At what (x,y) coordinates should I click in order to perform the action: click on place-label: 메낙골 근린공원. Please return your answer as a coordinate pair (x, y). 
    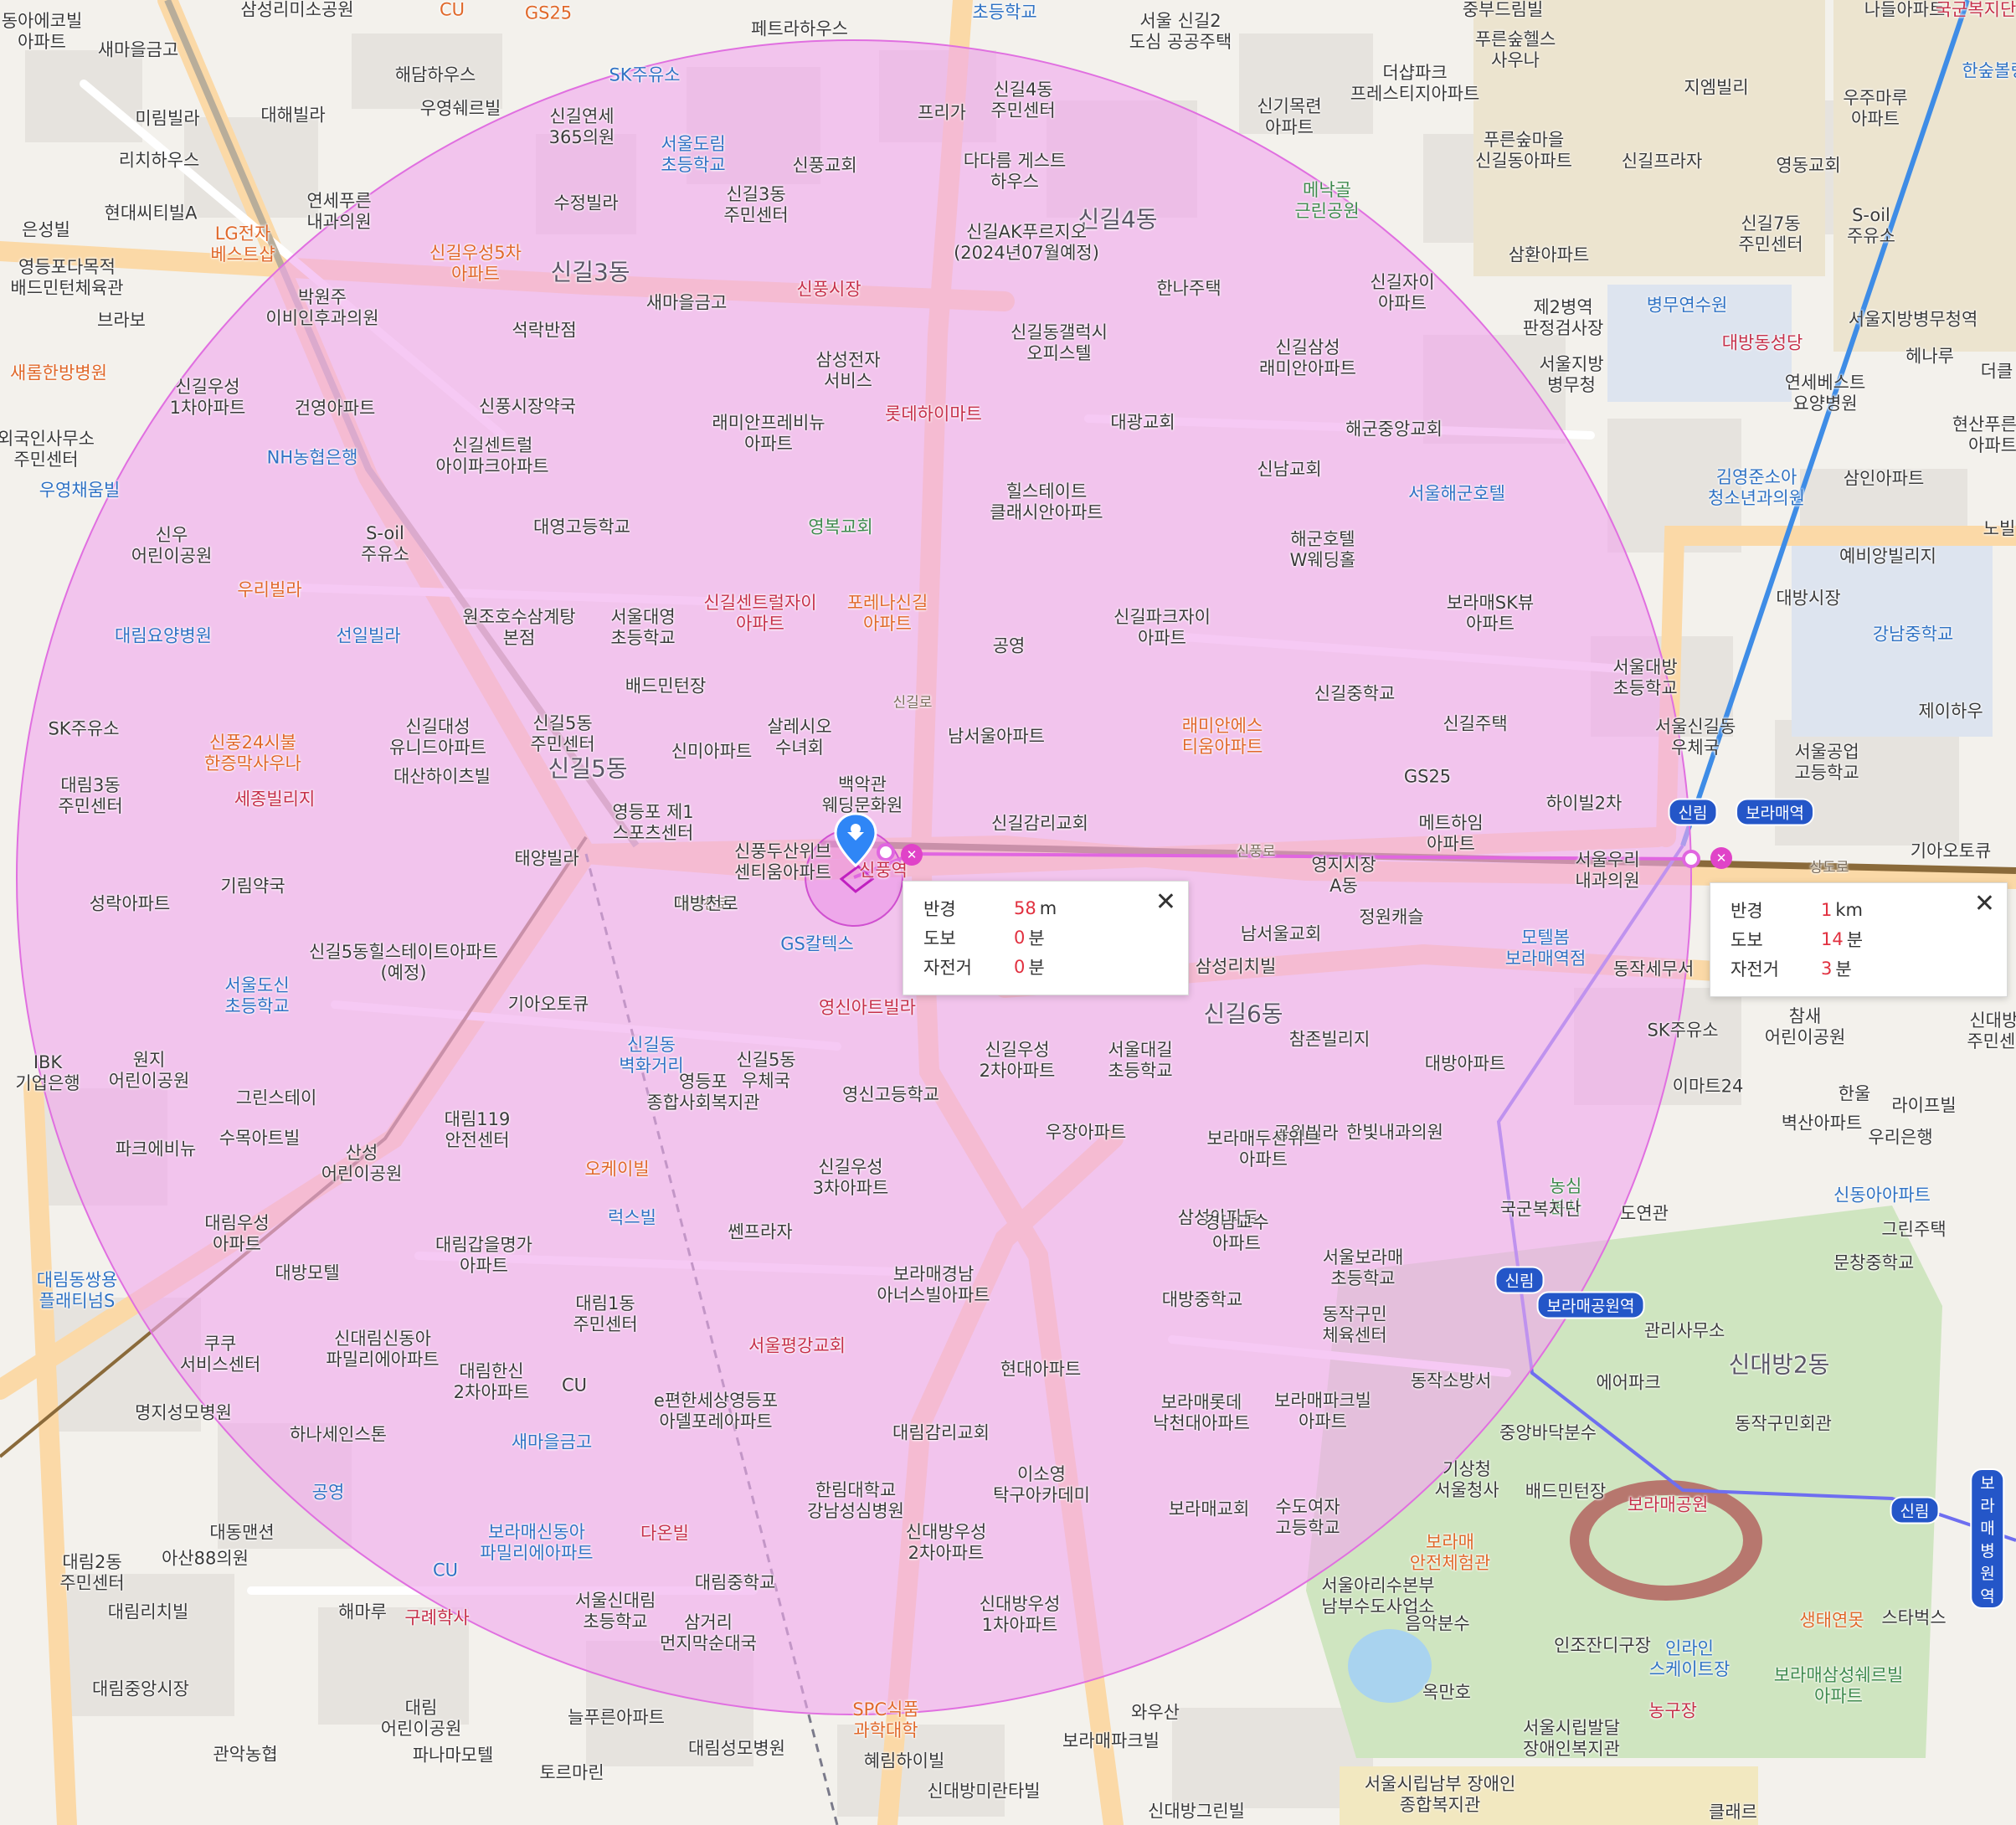
    Looking at the image, I should click on (1326, 201).